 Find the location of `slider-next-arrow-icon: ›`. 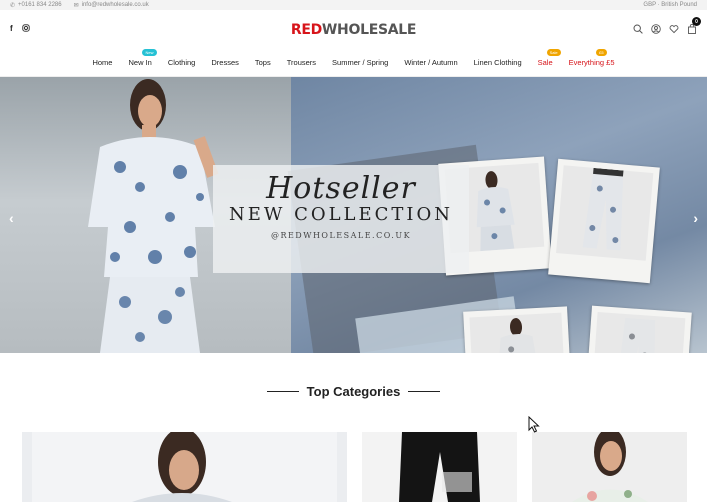

slider-next-arrow-icon: › is located at coordinates (695, 218).